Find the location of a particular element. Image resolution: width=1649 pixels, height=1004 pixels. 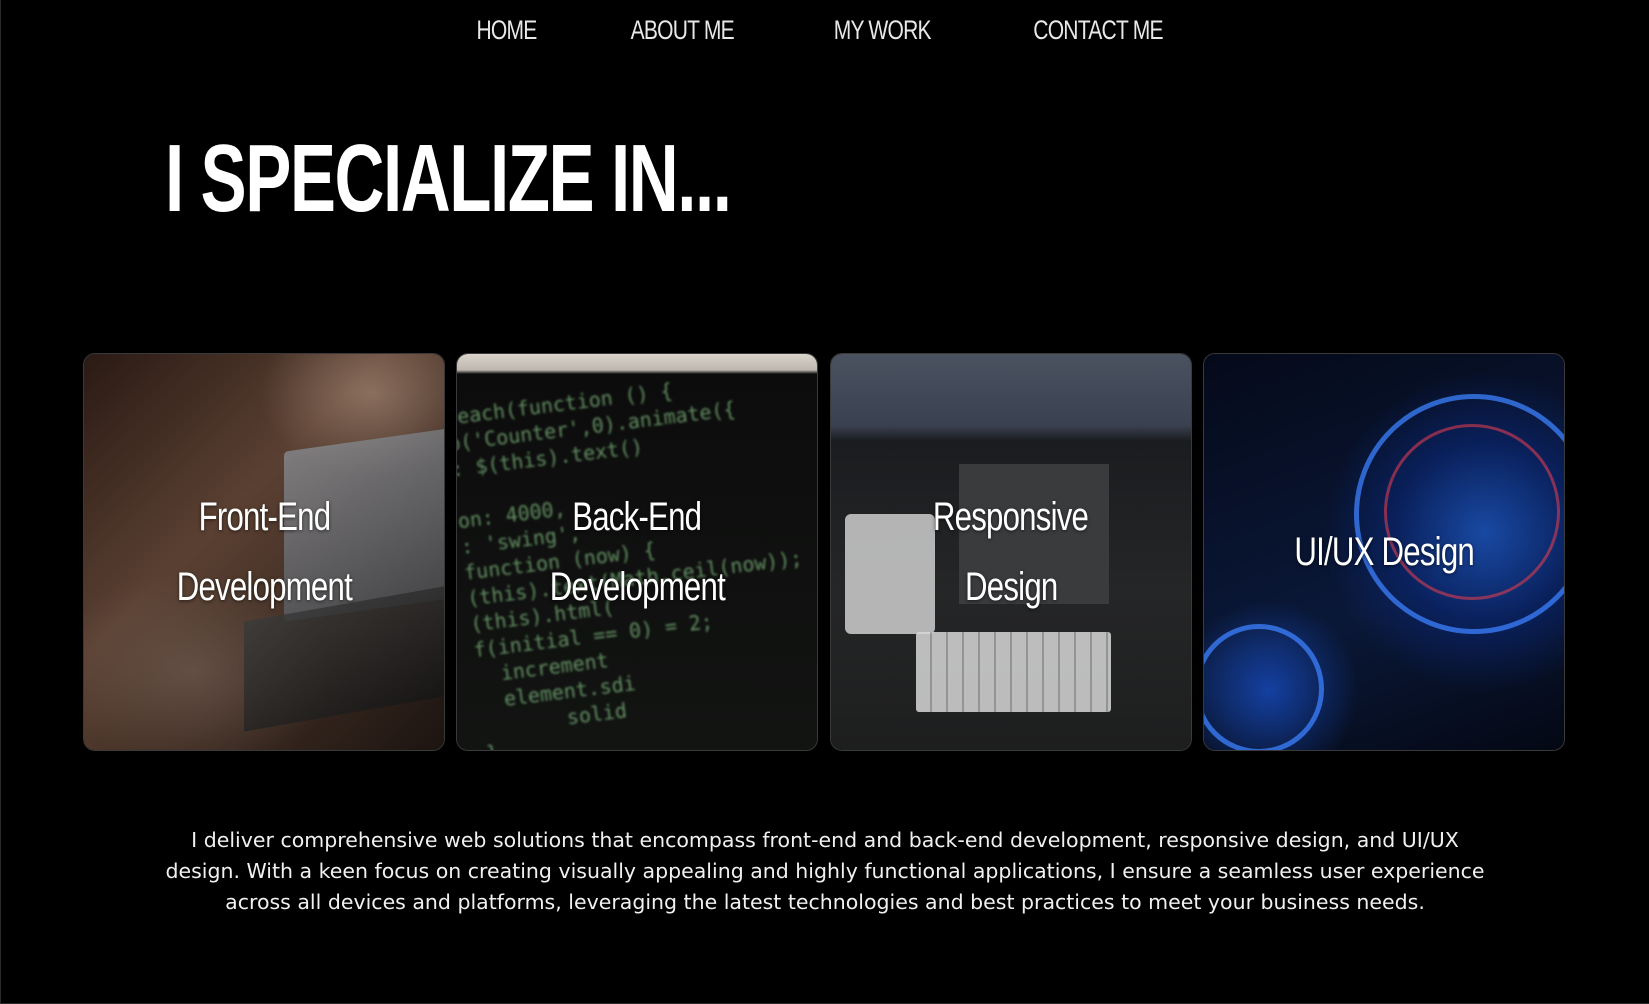

card-title: UI/UX Design is located at coordinates (1384, 552).